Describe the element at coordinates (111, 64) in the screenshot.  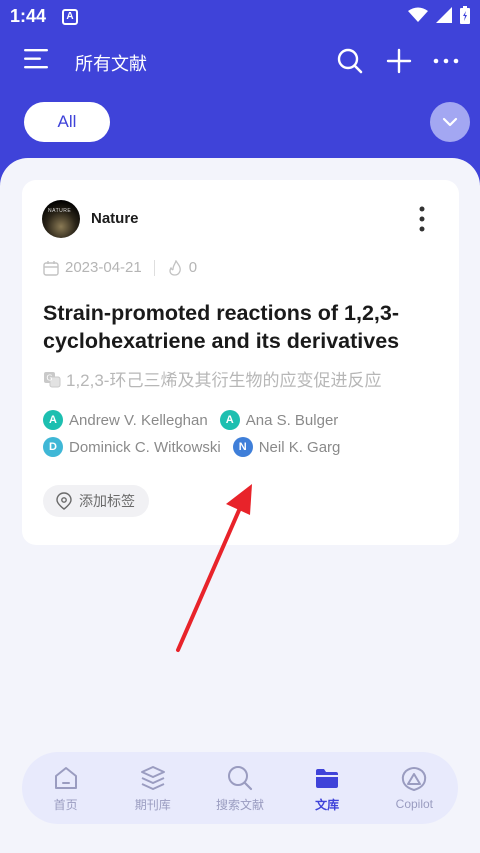
I see `page-title: 所有文献` at that location.